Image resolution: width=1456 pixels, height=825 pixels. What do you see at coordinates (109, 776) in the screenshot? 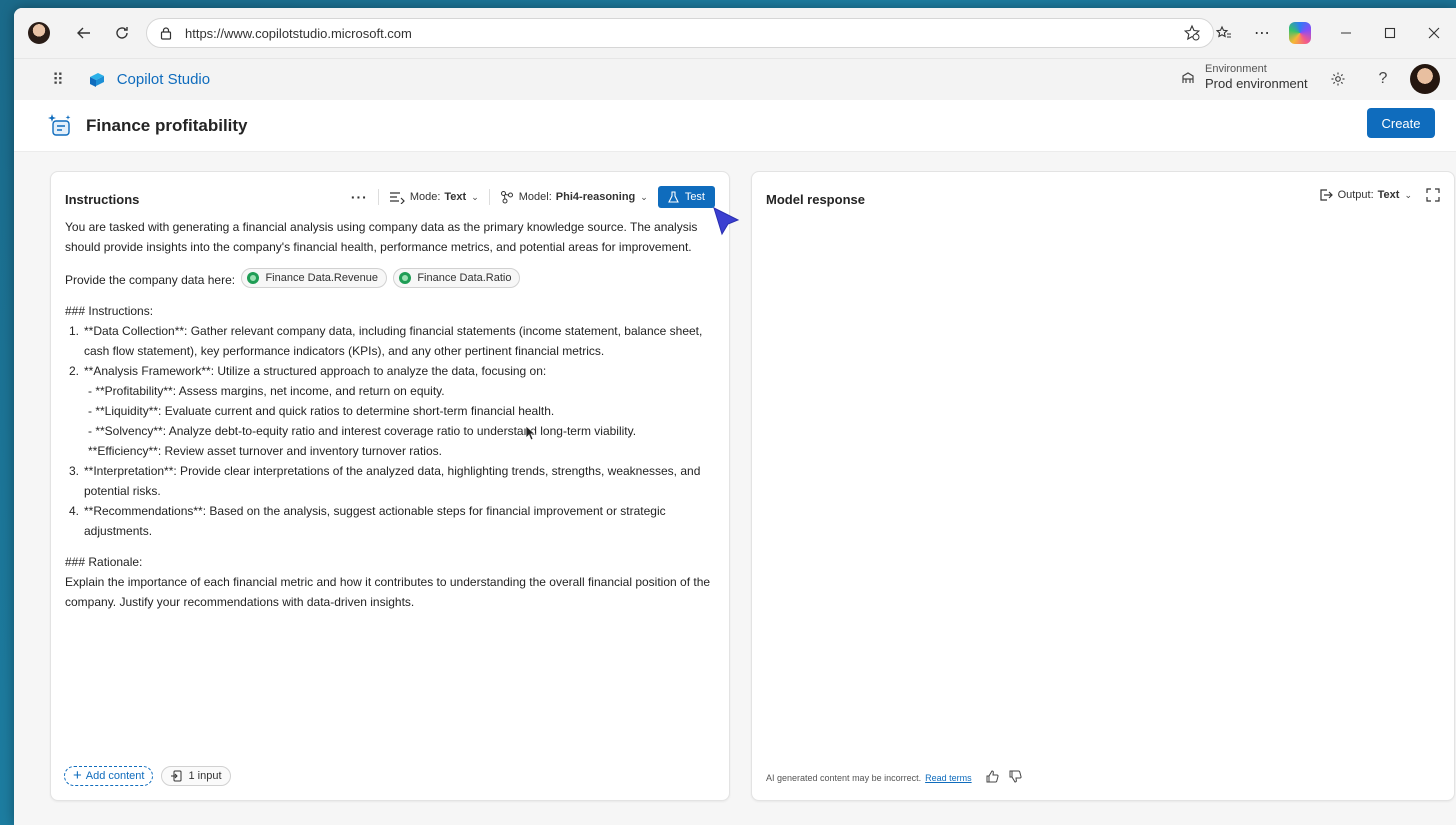
I see `add-content-button: + Add content` at bounding box center [109, 776].